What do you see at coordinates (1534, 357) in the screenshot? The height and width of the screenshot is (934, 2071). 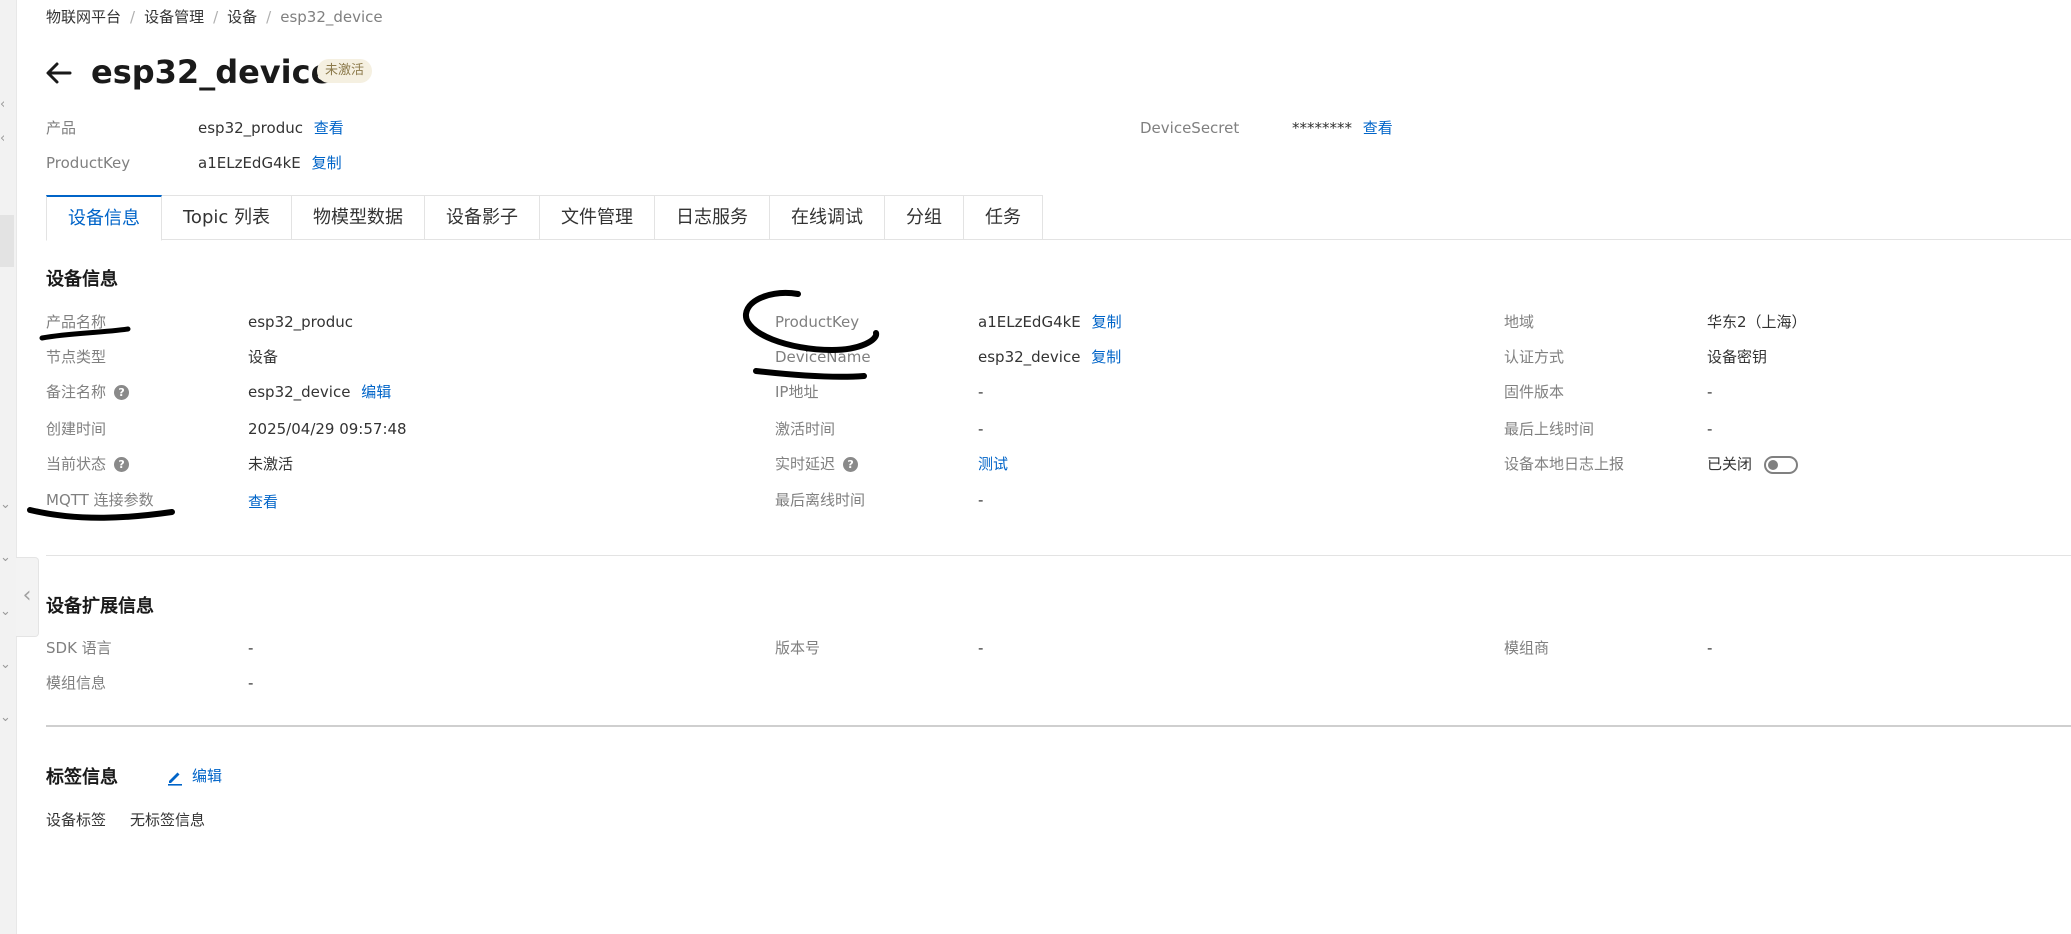 I see `auth-method-label: 认证方式` at bounding box center [1534, 357].